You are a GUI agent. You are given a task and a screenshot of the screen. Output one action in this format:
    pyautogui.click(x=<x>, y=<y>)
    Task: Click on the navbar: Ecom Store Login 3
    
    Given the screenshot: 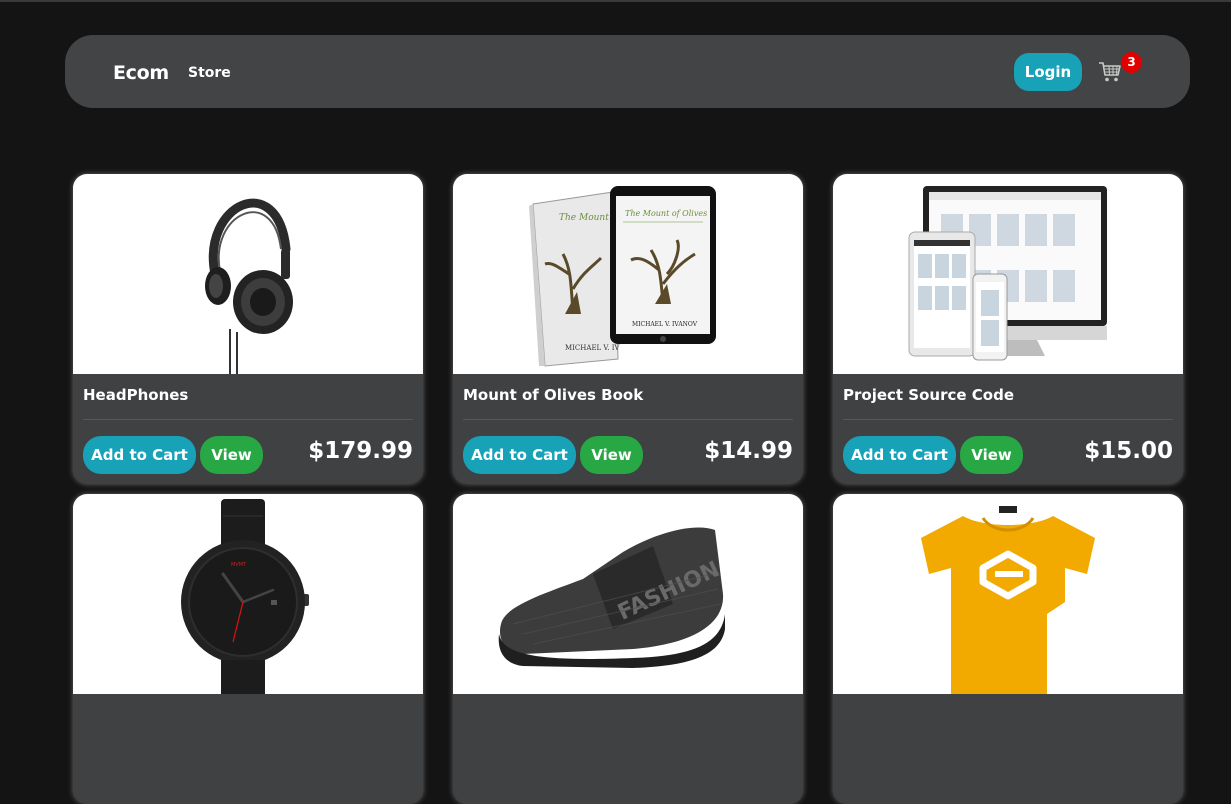 What is the action you would take?
    pyautogui.click(x=627, y=71)
    